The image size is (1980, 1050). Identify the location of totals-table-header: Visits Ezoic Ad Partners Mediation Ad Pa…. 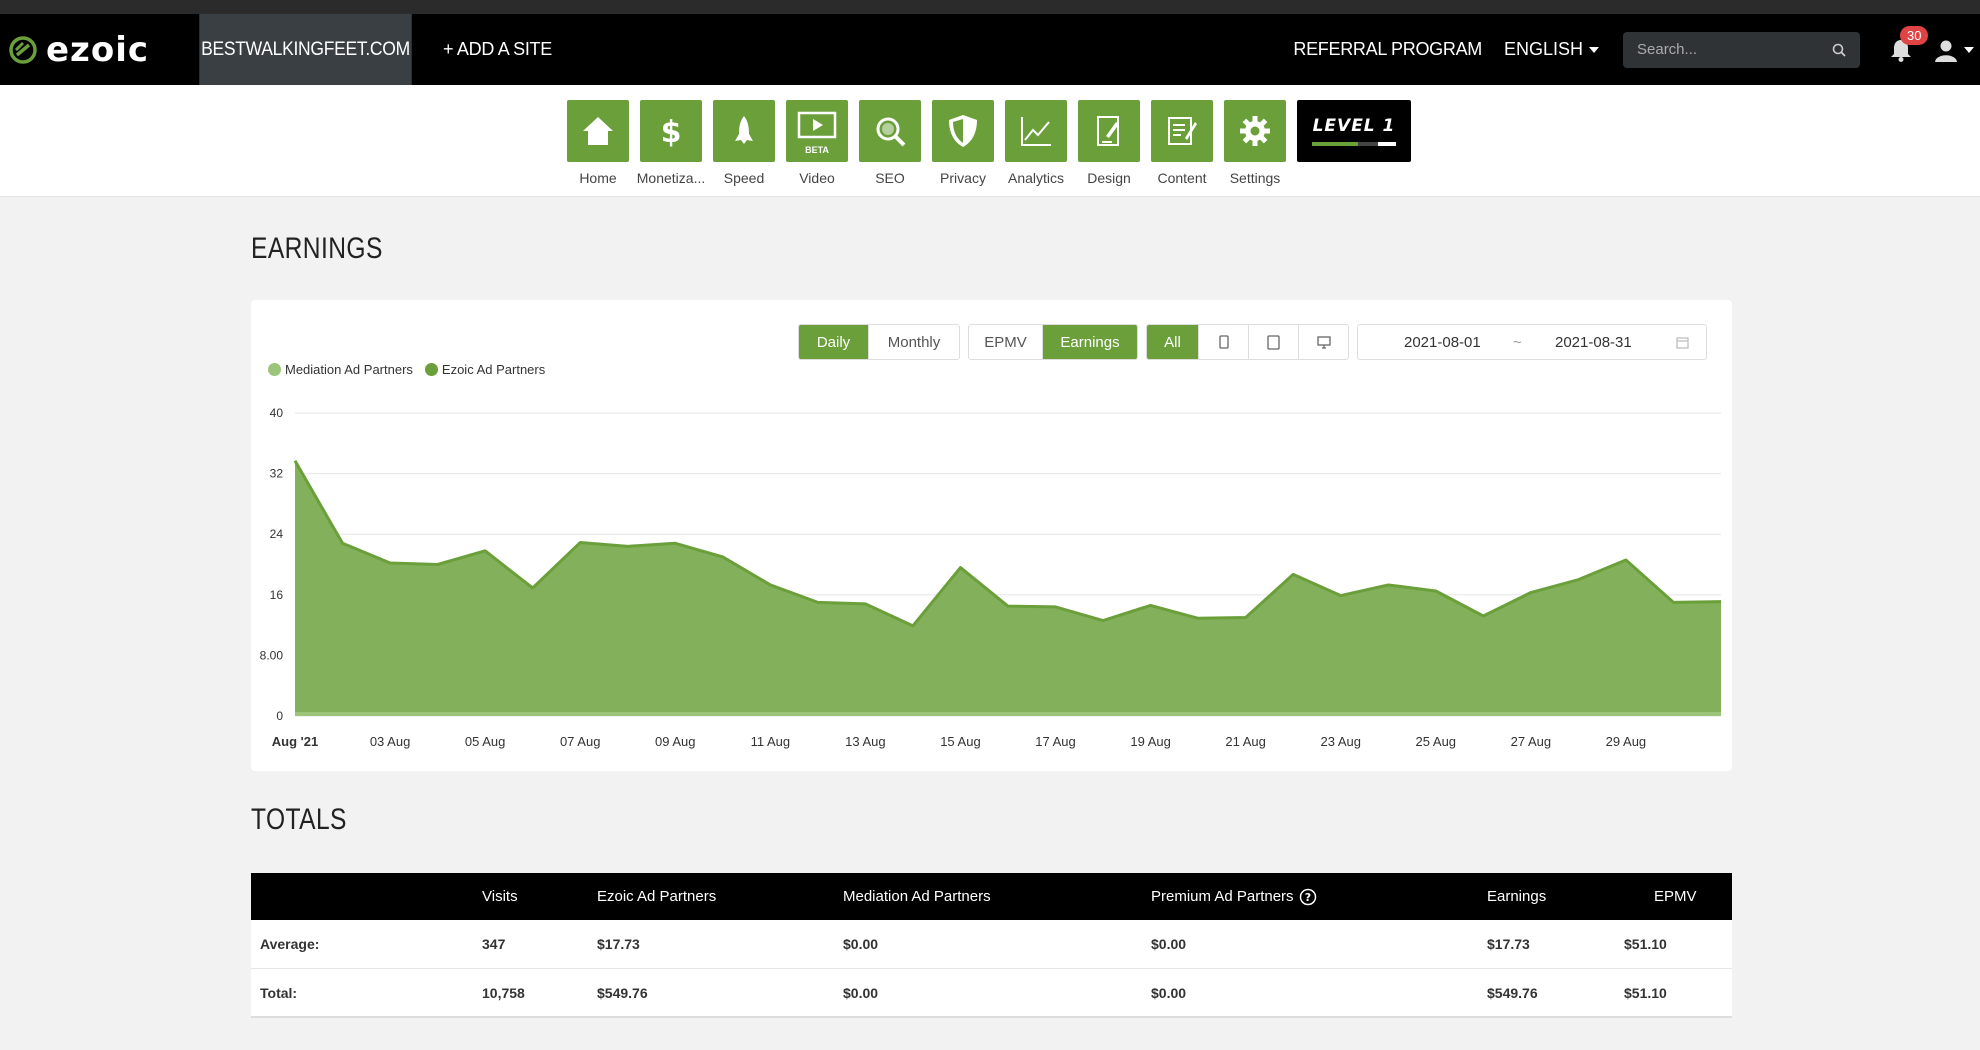
(991, 896).